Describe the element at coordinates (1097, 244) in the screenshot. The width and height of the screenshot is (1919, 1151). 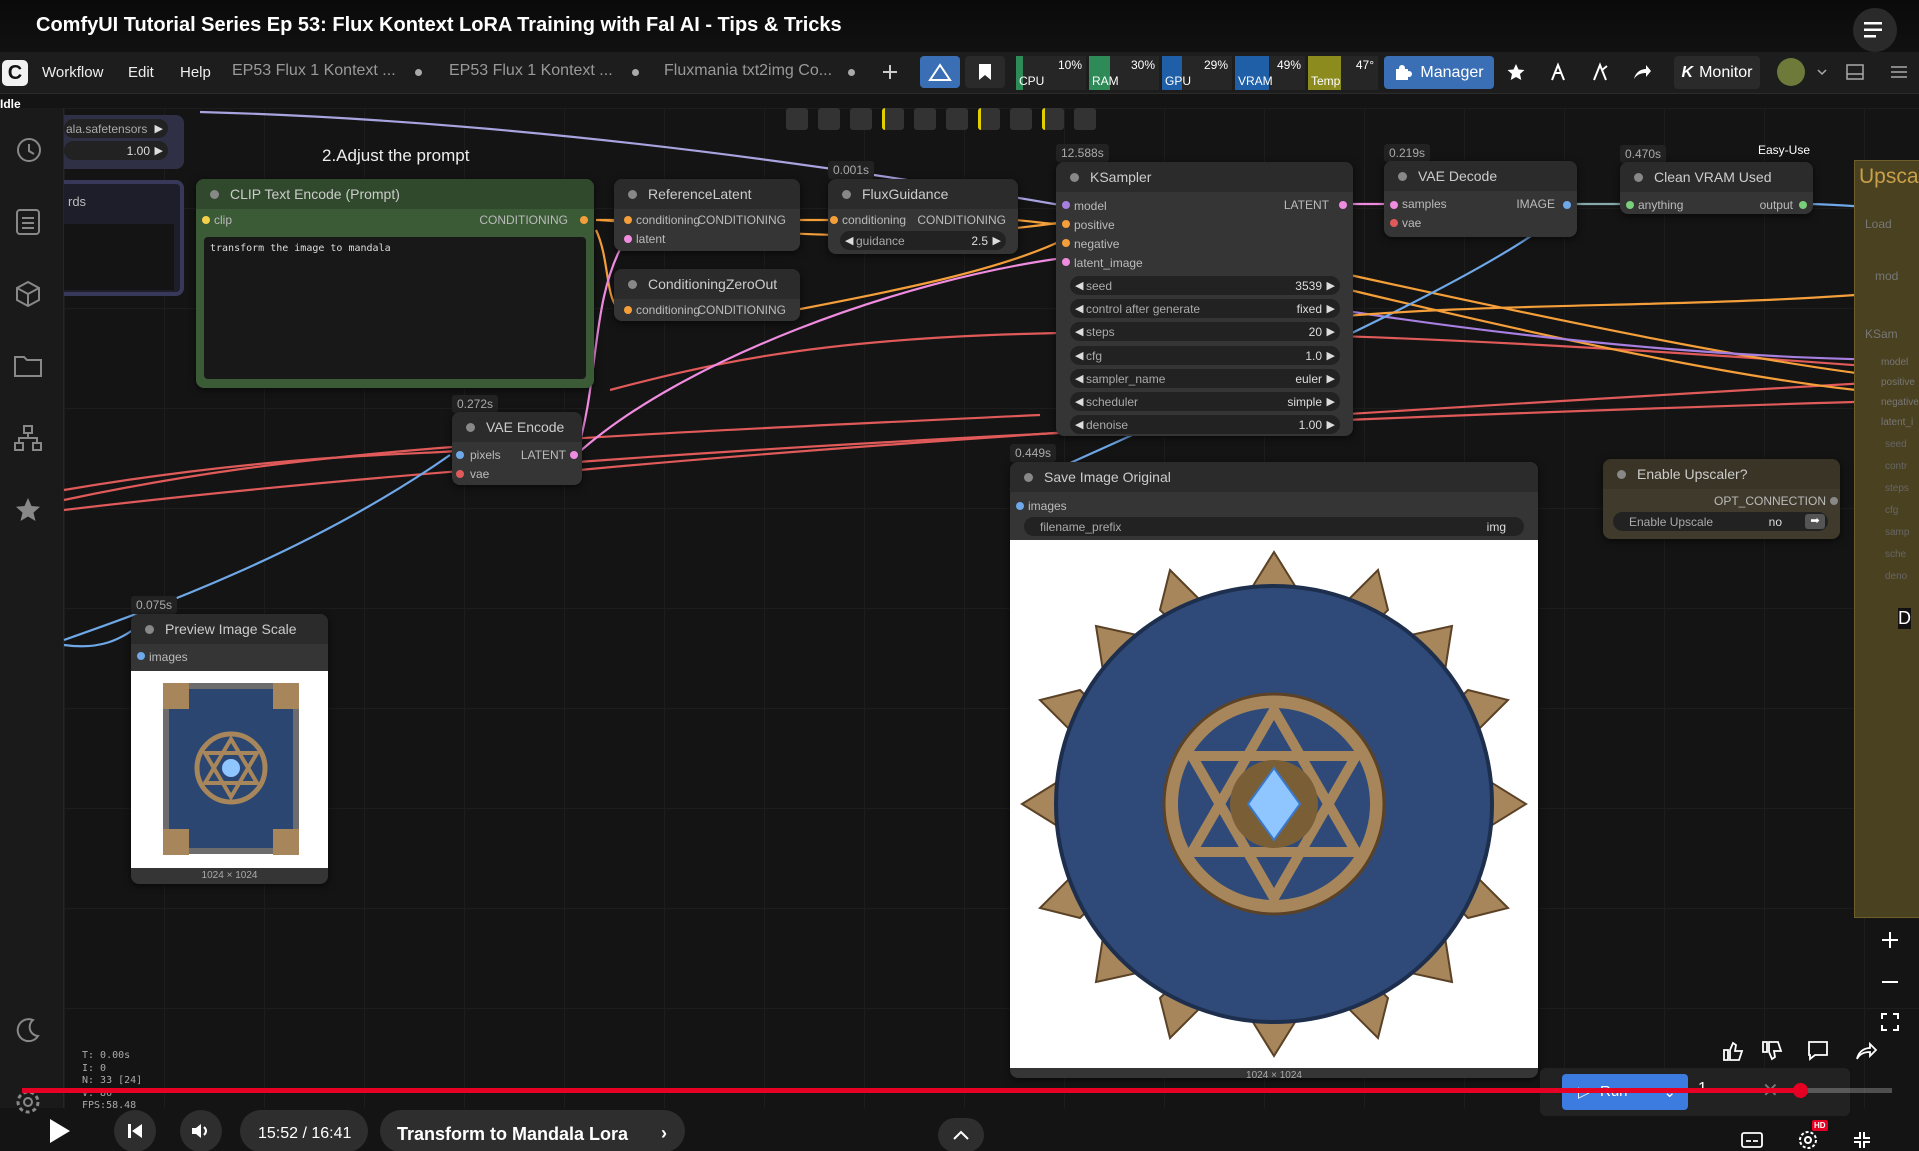
I see `ksampler-in-label-negative: negative` at that location.